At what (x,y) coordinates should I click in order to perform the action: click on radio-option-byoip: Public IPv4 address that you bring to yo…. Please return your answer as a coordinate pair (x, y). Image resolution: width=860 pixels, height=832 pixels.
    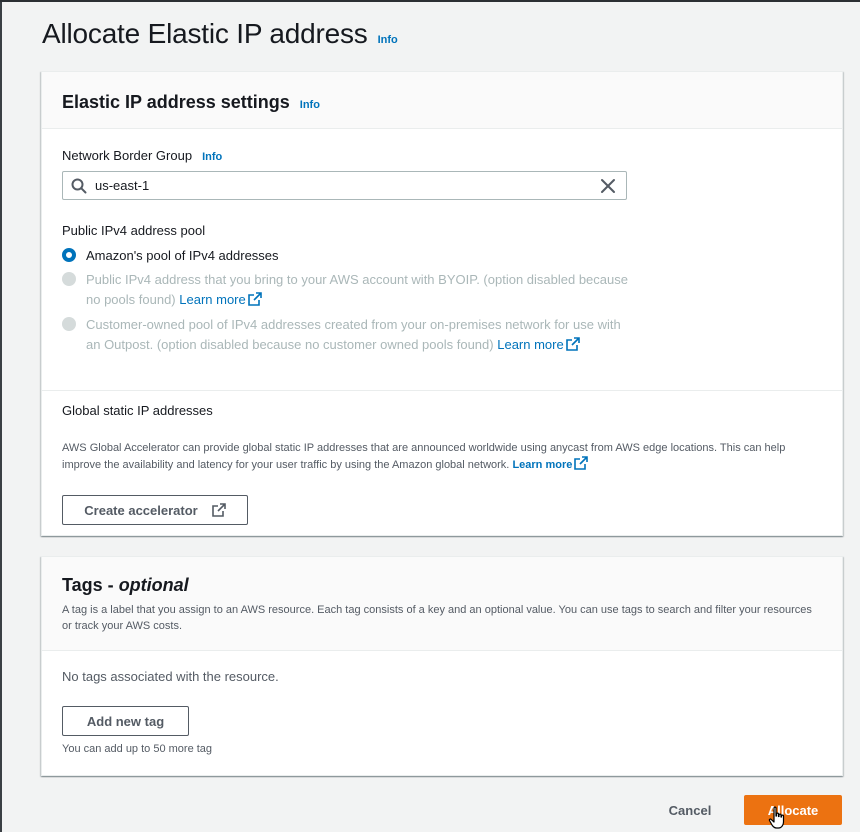
    Looking at the image, I should click on (346, 290).